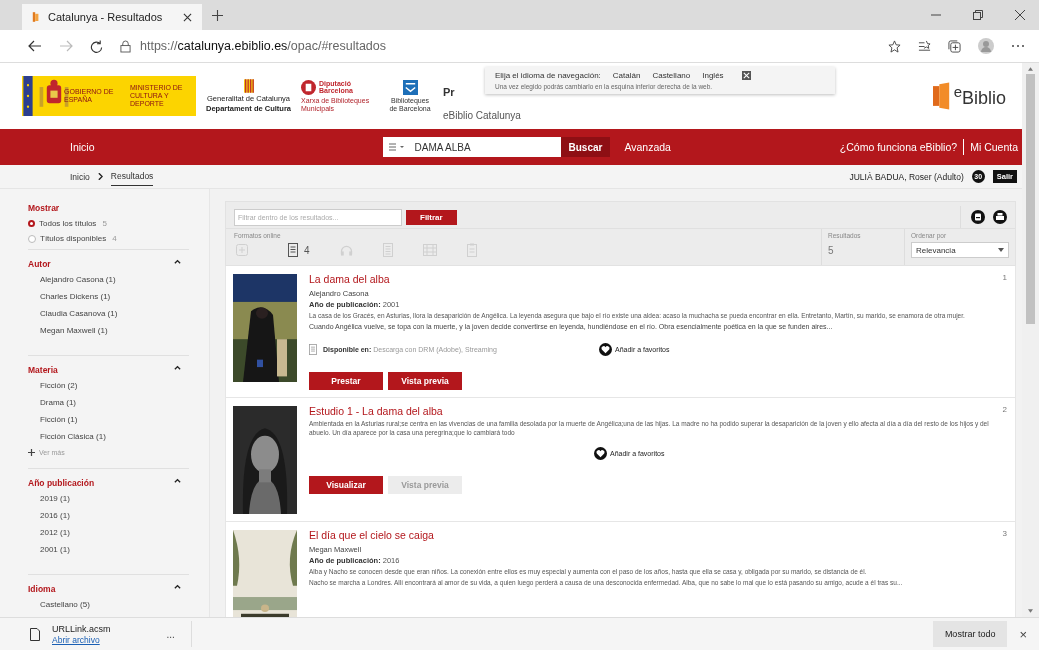  Describe the element at coordinates (1000, 217) in the screenshot. I see `print-icon` at that location.